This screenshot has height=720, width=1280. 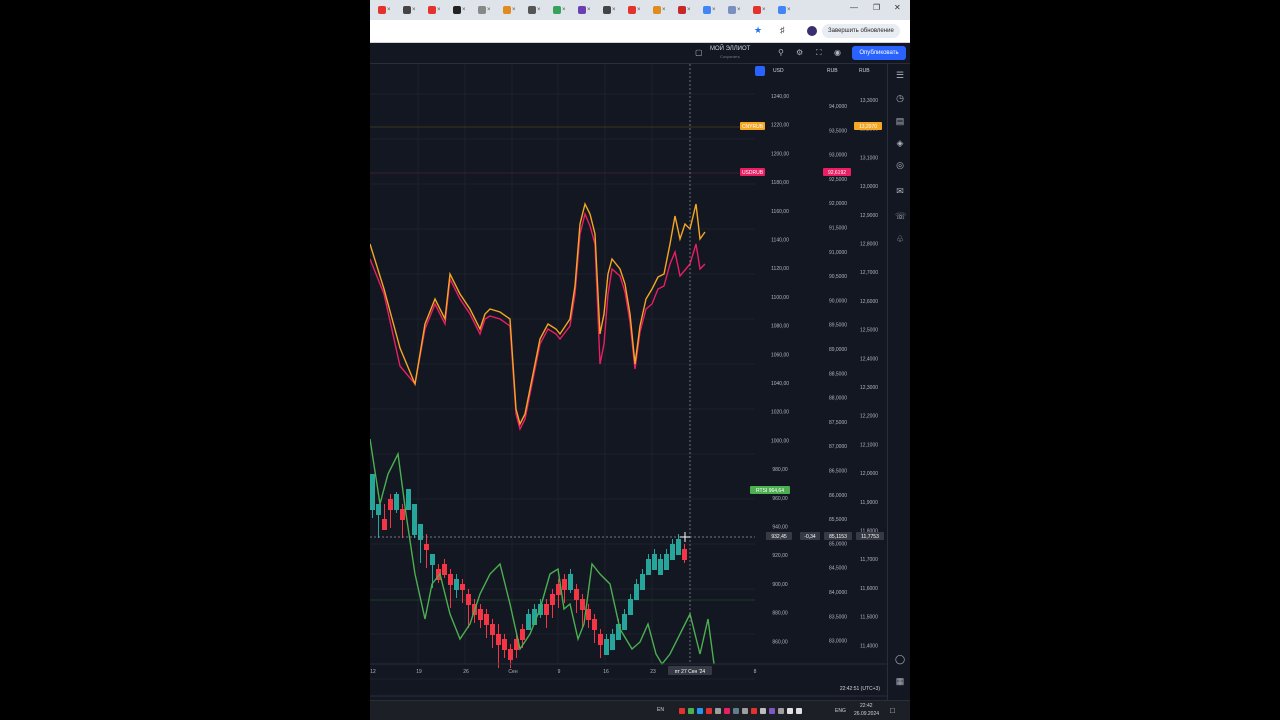 I want to click on fullscreen-icon: ⛶, so click(x=819, y=53).